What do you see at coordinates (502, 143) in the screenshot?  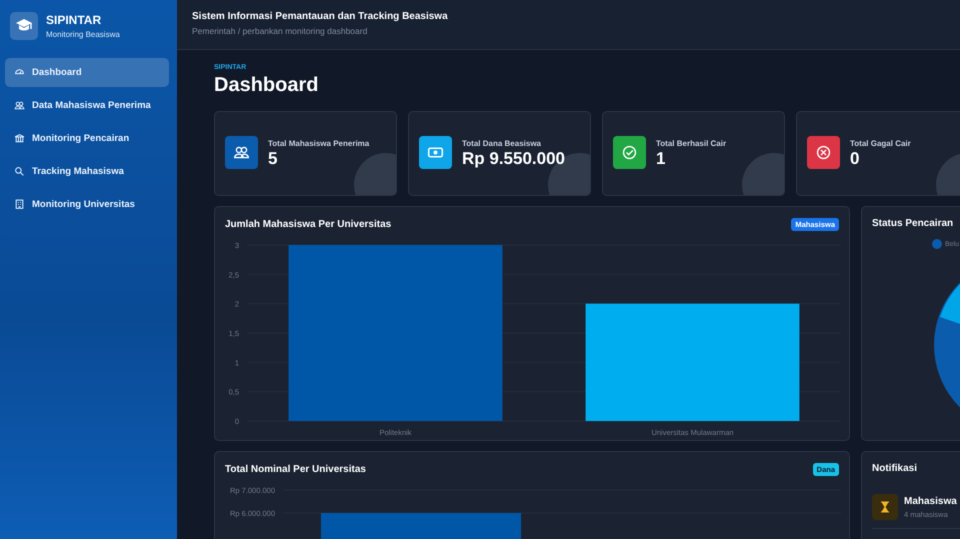 I see `stat-label: Total Dana Beasiswa` at bounding box center [502, 143].